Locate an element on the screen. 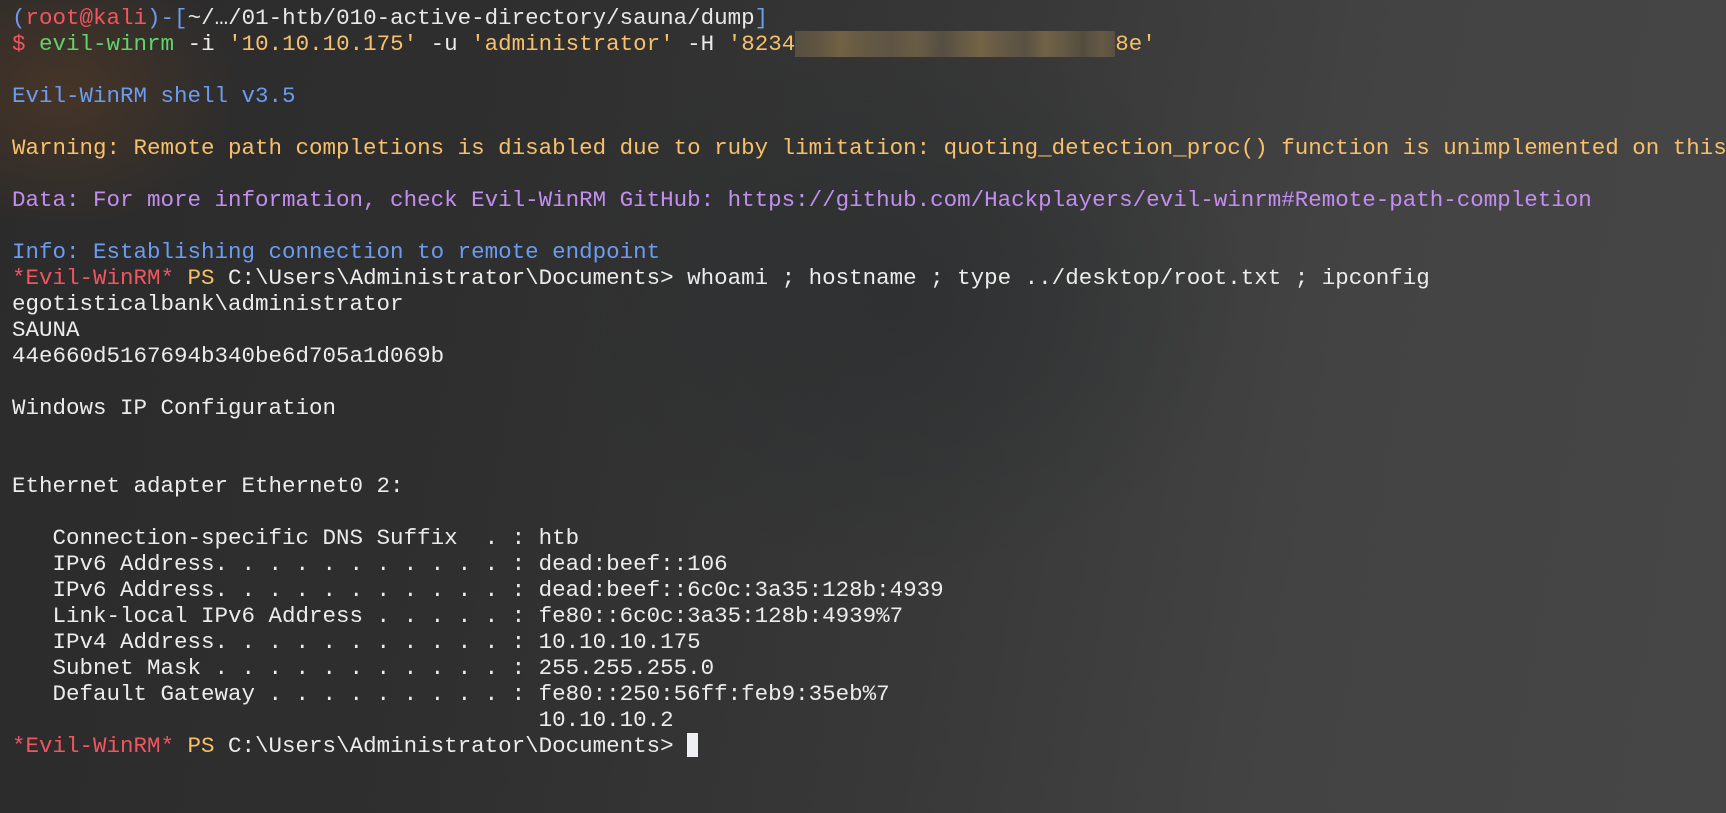 This screenshot has width=1726, height=813. dollar-sign: $ is located at coordinates (19, 44).